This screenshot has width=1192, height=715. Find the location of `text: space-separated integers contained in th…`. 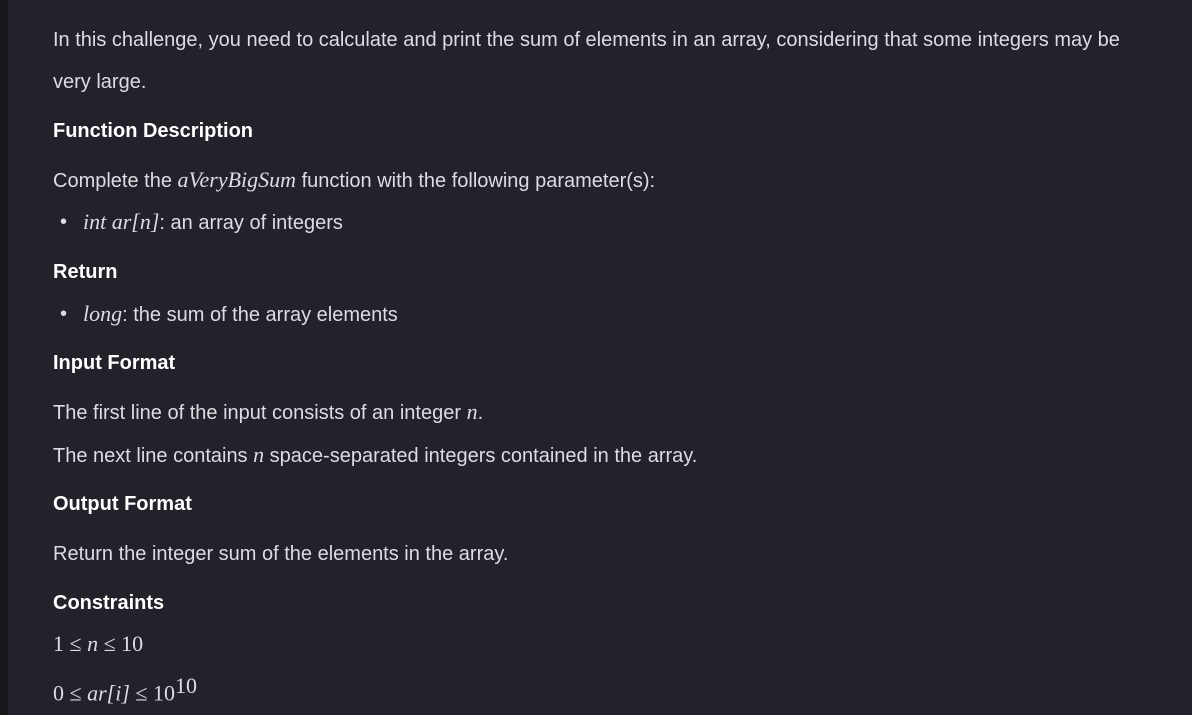

text: space-separated integers contained in th… is located at coordinates (481, 456).